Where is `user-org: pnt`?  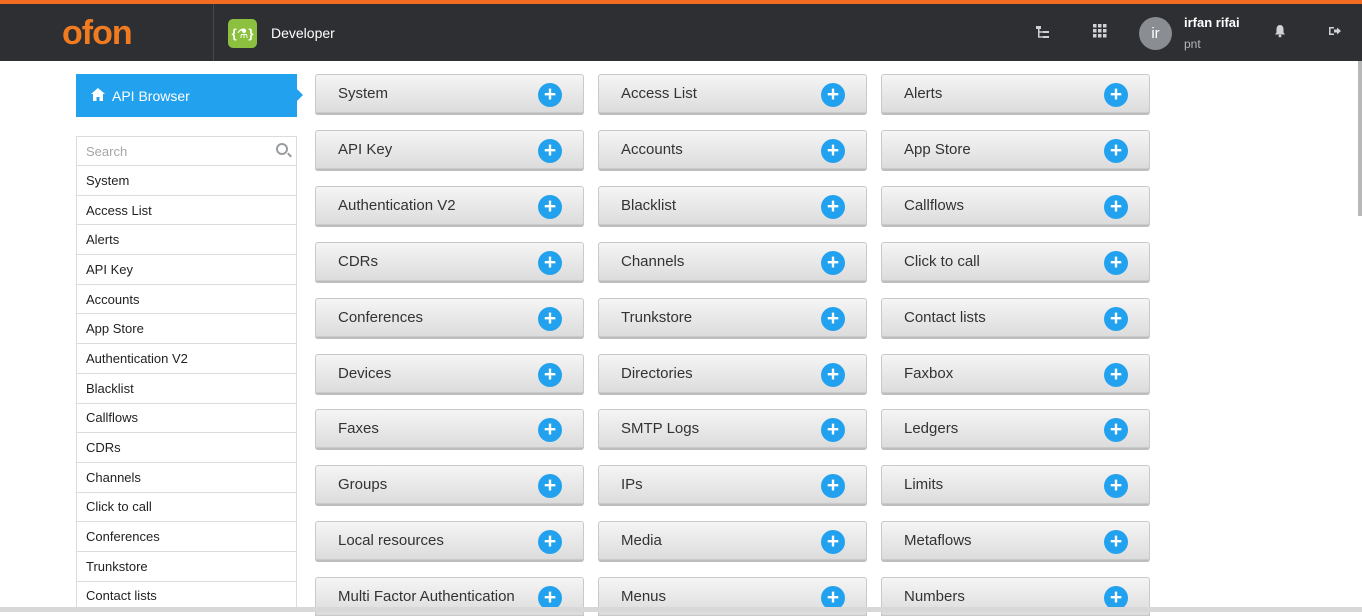 user-org: pnt is located at coordinates (1192, 44).